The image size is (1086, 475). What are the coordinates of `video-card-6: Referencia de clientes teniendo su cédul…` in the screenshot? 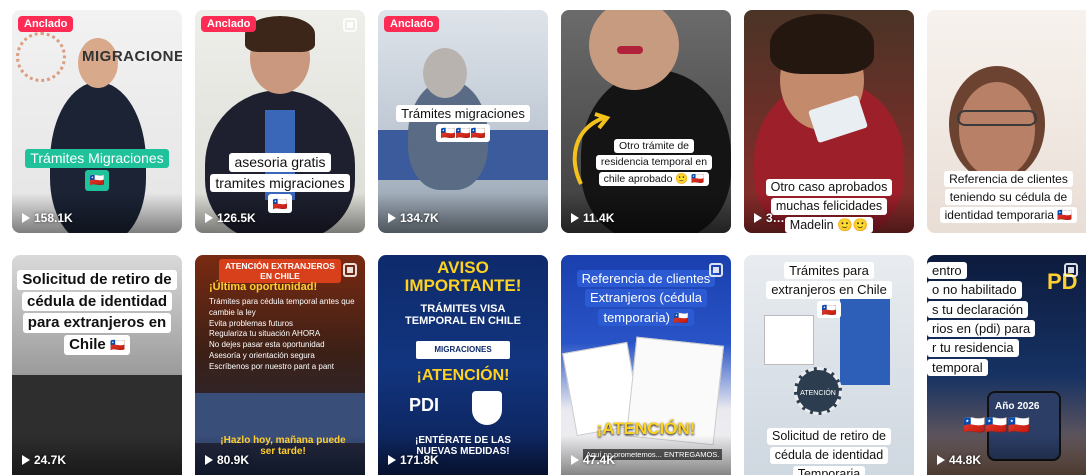 It's located at (1006, 121).